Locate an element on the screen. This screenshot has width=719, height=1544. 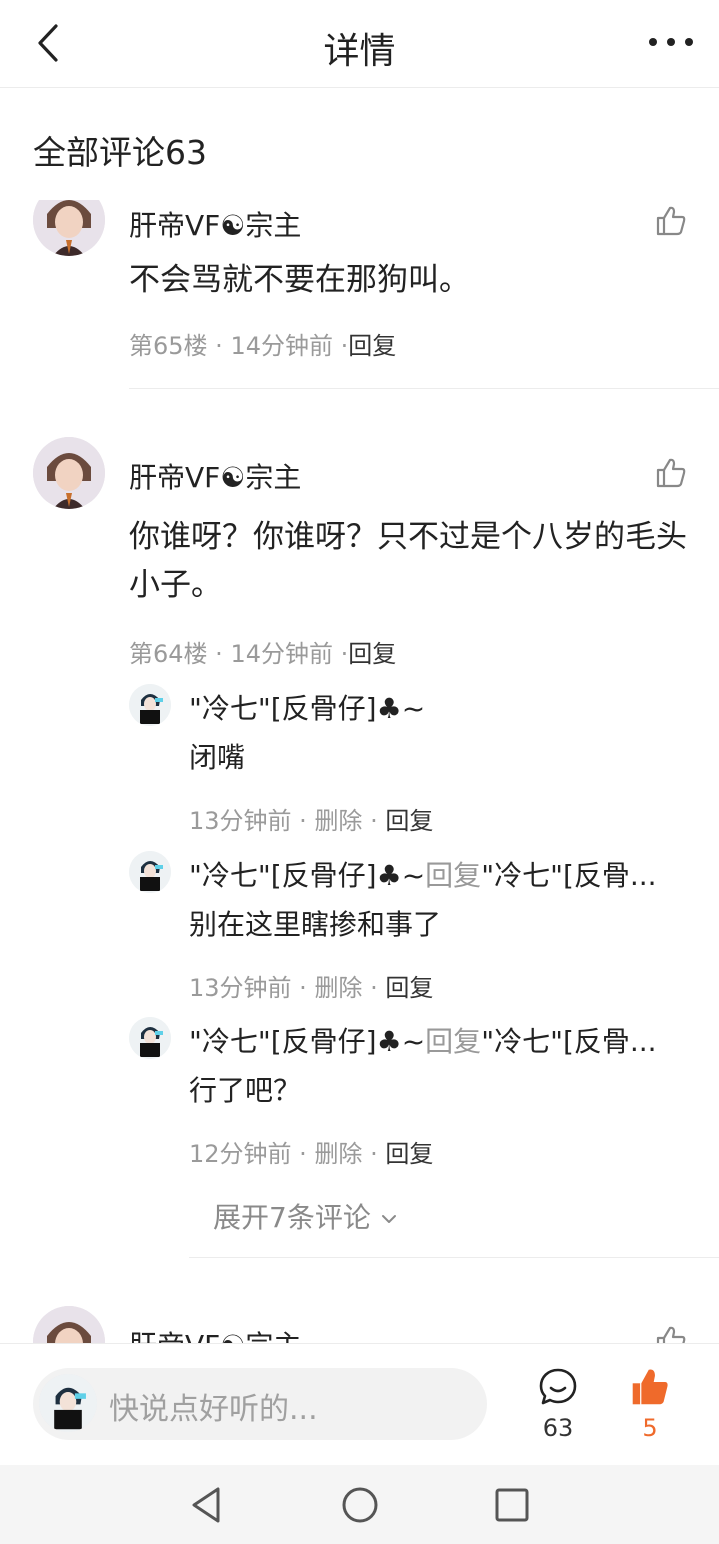
chevron-down-icon is located at coordinates (388, 1219).